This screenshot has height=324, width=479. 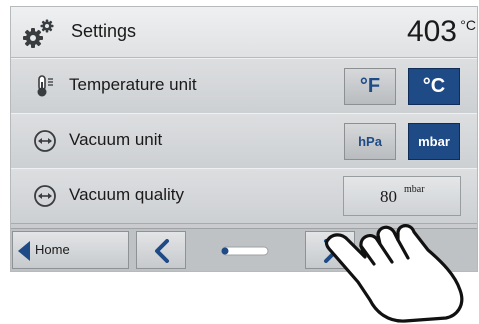 What do you see at coordinates (431, 31) in the screenshot?
I see `current-temperature: 403` at bounding box center [431, 31].